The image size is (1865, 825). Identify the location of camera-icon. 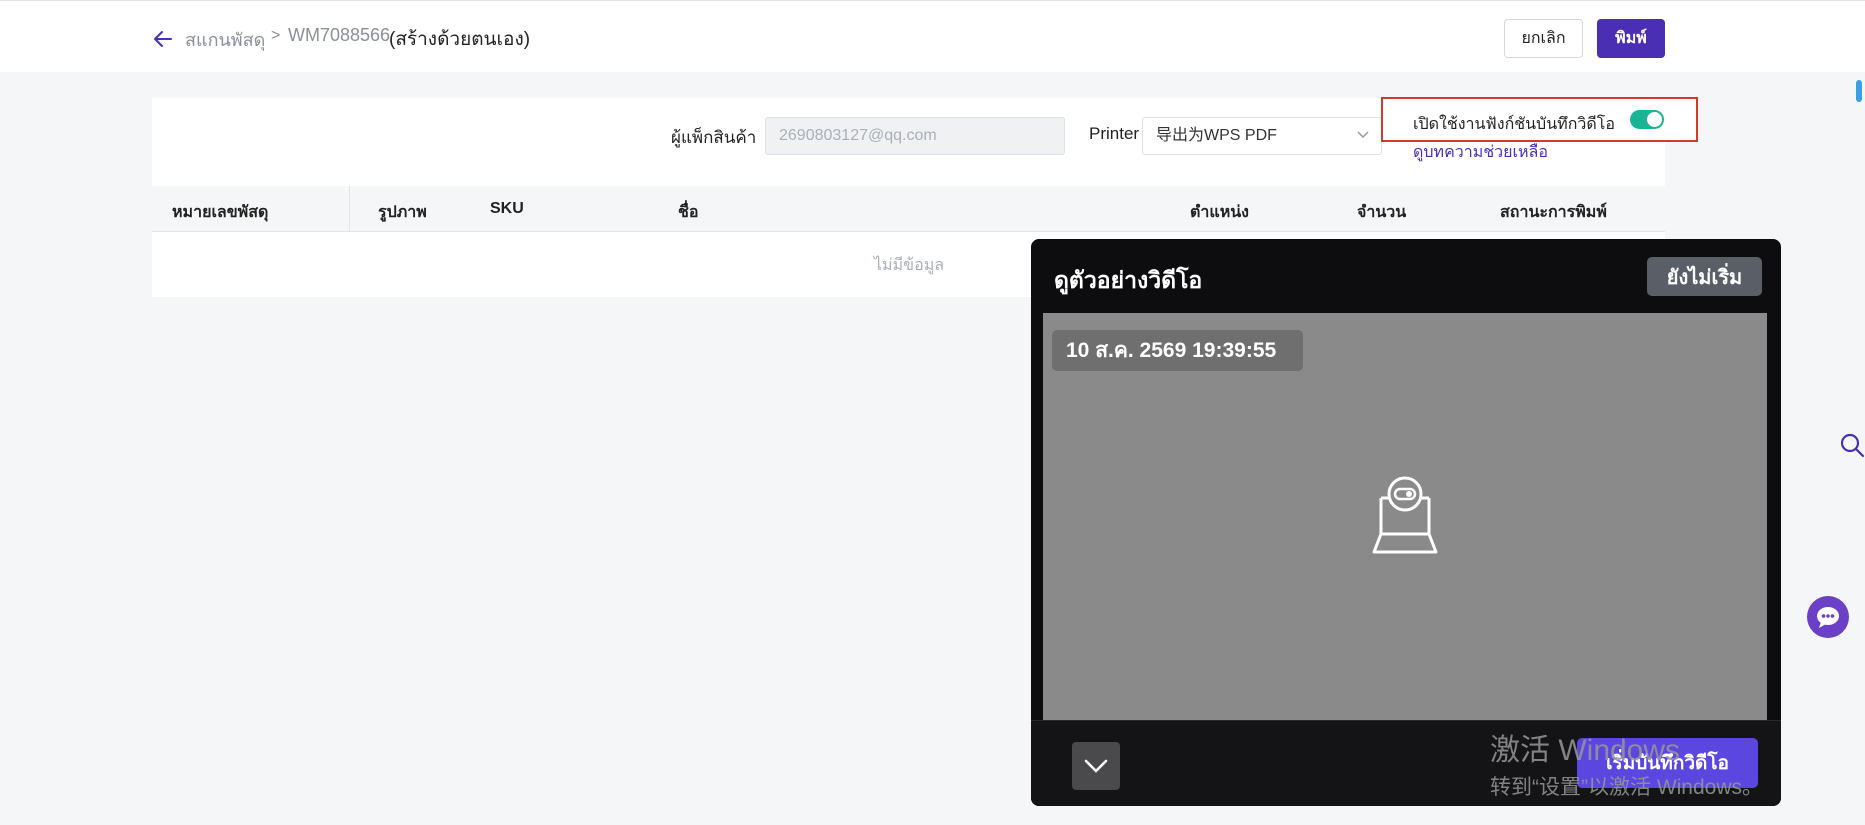
(1405, 515).